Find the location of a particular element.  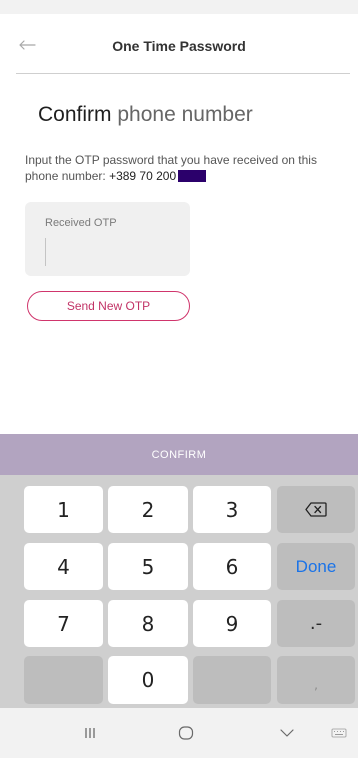

hide-keyboard-button is located at coordinates (287, 733).